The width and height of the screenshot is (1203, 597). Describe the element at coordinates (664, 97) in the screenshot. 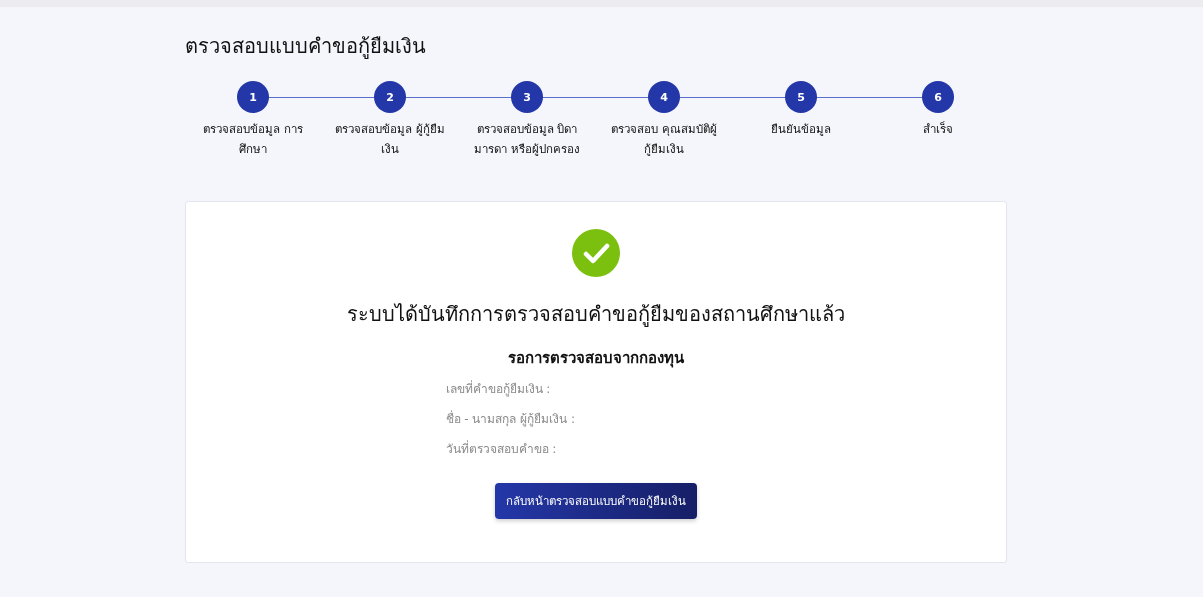

I see `step-number: 4` at that location.